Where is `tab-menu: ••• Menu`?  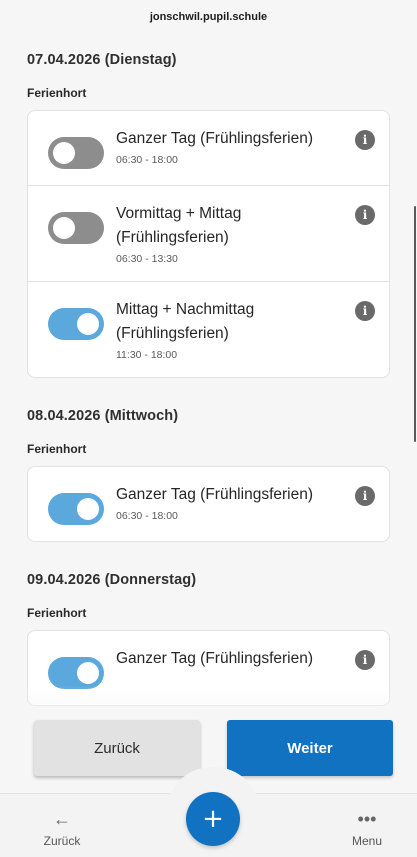
tab-menu: ••• Menu is located at coordinates (367, 829).